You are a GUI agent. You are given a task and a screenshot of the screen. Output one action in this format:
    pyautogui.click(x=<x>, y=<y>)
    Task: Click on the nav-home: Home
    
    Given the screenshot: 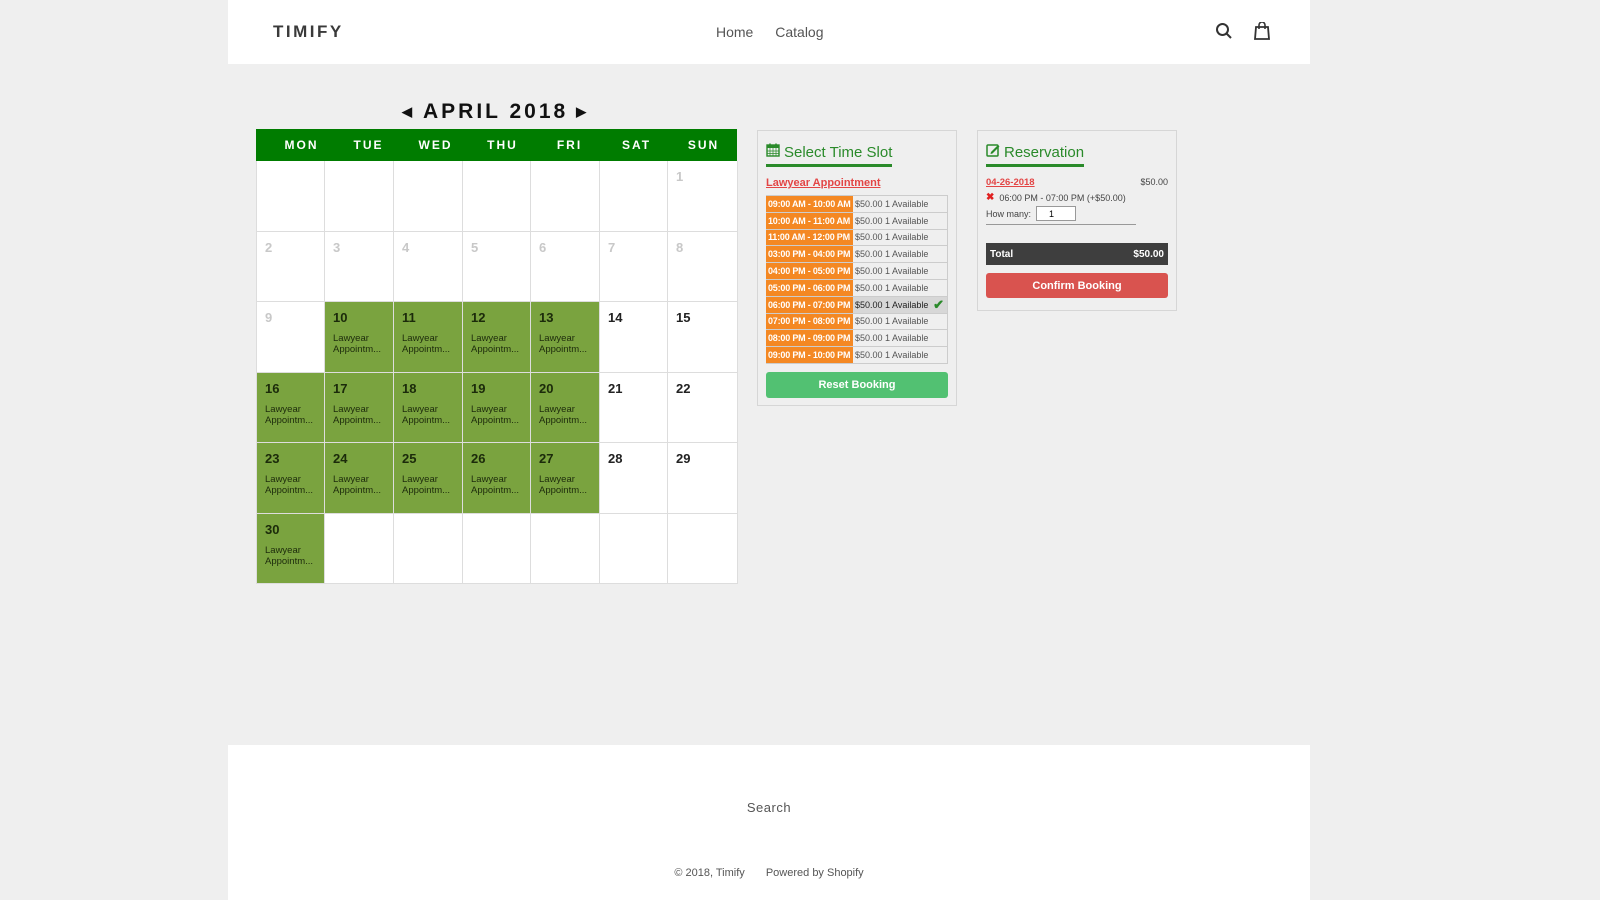 What is the action you would take?
    pyautogui.click(x=734, y=32)
    